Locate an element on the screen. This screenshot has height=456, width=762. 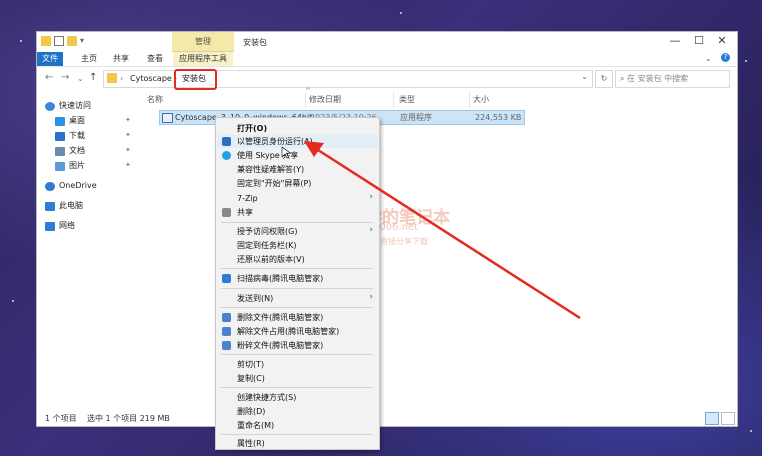
mouse-cursor-icon is located at coordinates (286, 152).